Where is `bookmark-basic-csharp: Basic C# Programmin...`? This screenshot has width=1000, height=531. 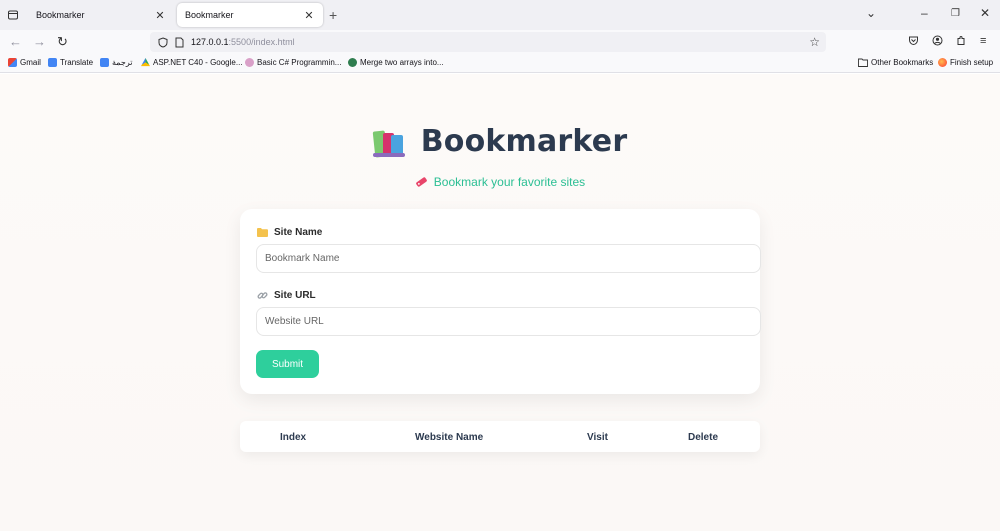 bookmark-basic-csharp: Basic C# Programmin... is located at coordinates (293, 62).